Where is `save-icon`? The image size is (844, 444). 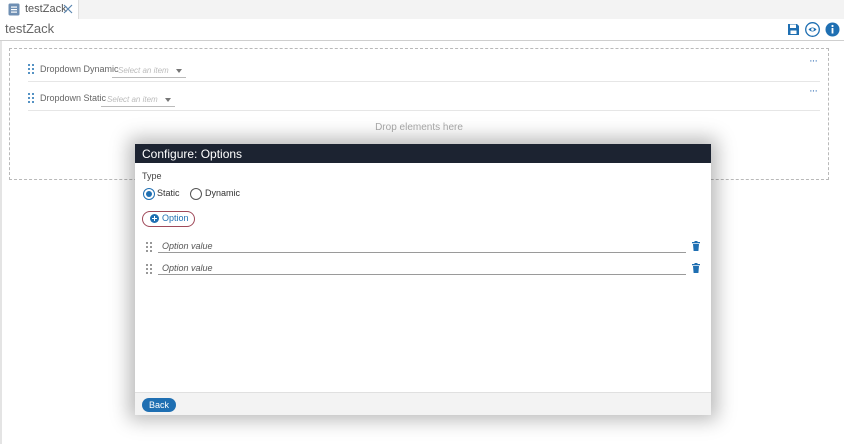 save-icon is located at coordinates (793, 29).